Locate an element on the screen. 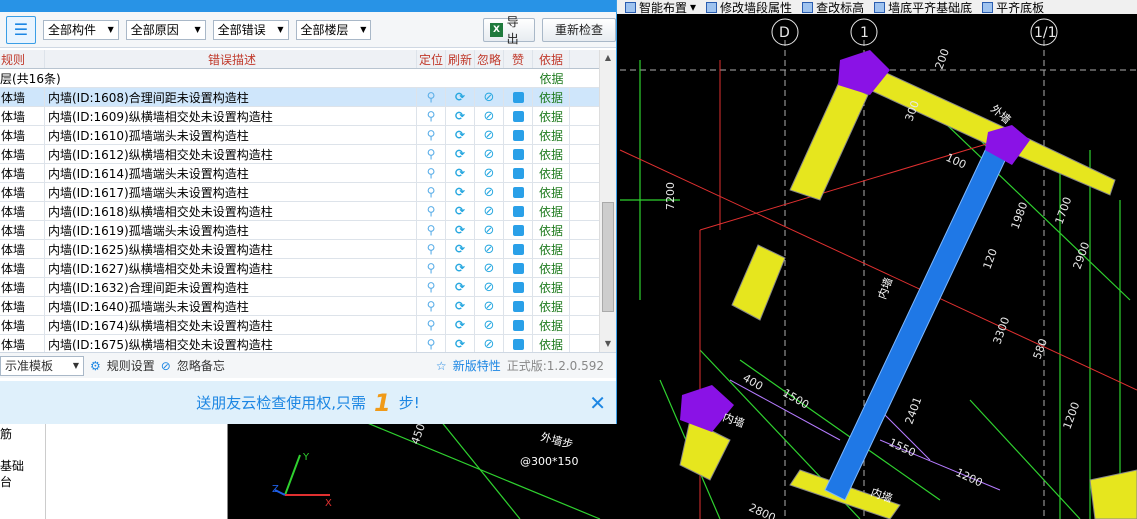  dialog-title-bar is located at coordinates (308, 6).